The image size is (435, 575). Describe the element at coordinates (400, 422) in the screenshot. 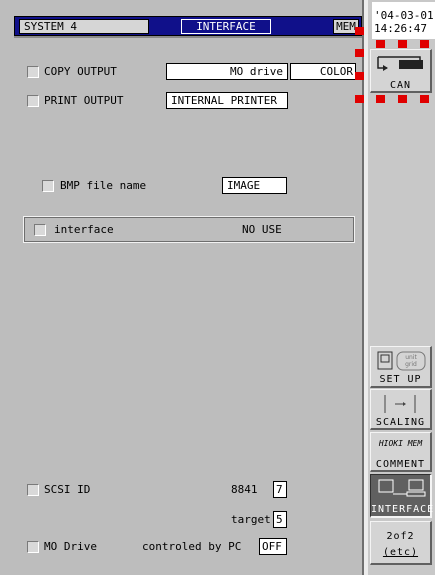

I see `scaling-button-label: SCALING` at that location.